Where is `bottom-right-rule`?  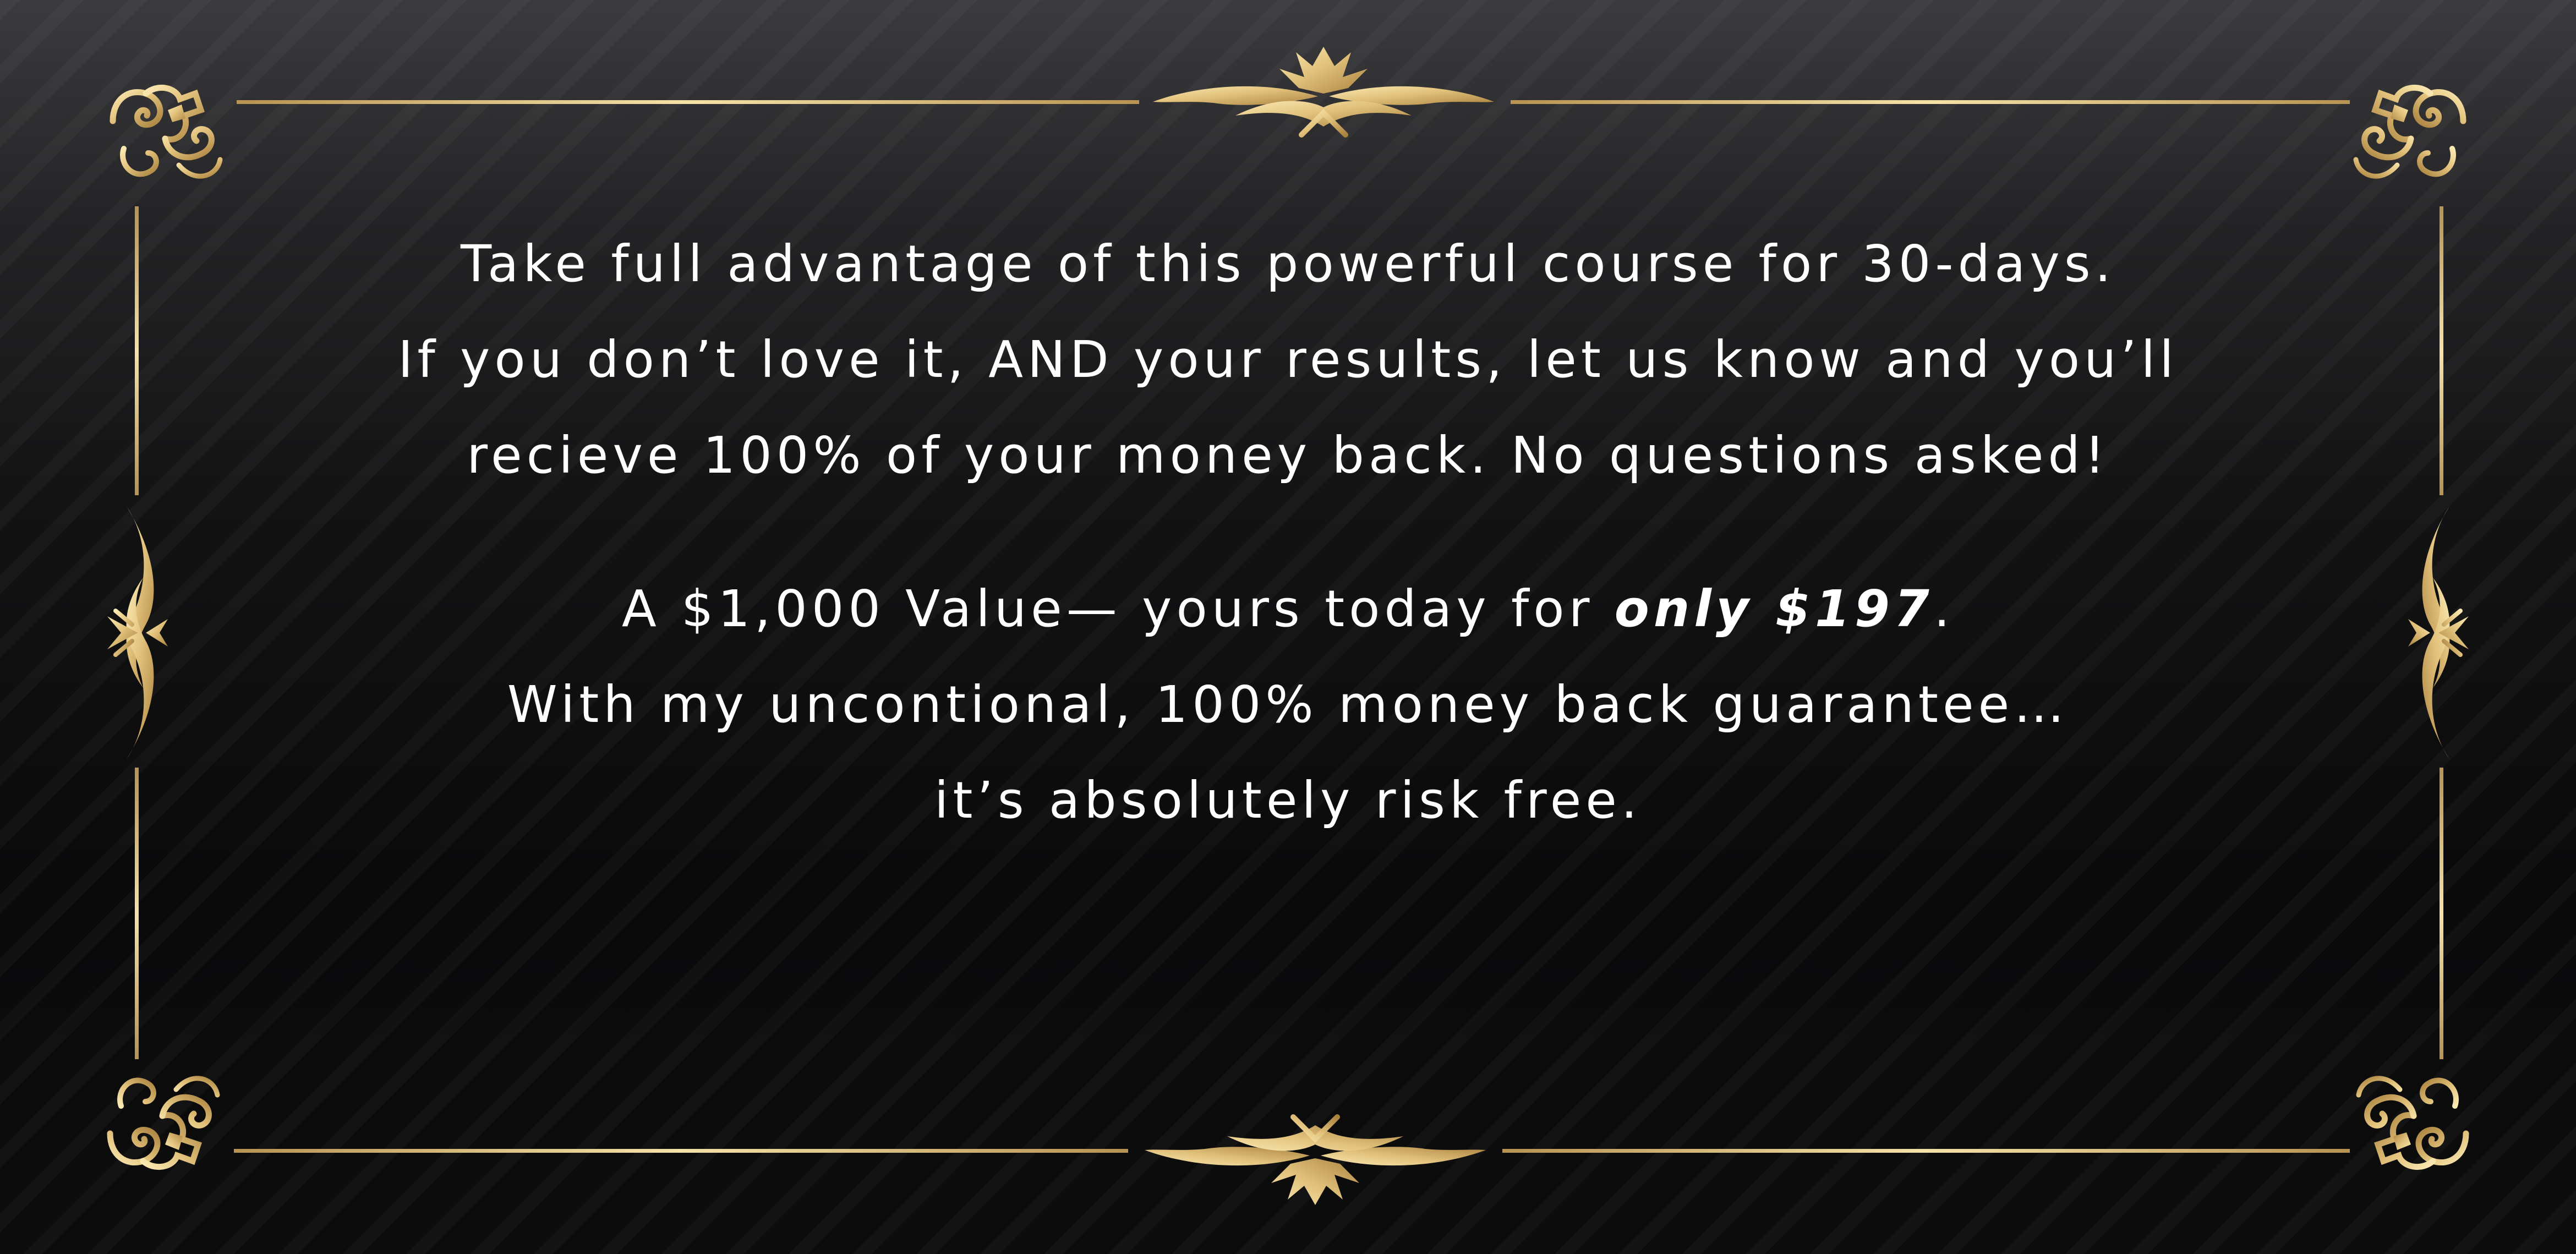 bottom-right-rule is located at coordinates (1926, 1151).